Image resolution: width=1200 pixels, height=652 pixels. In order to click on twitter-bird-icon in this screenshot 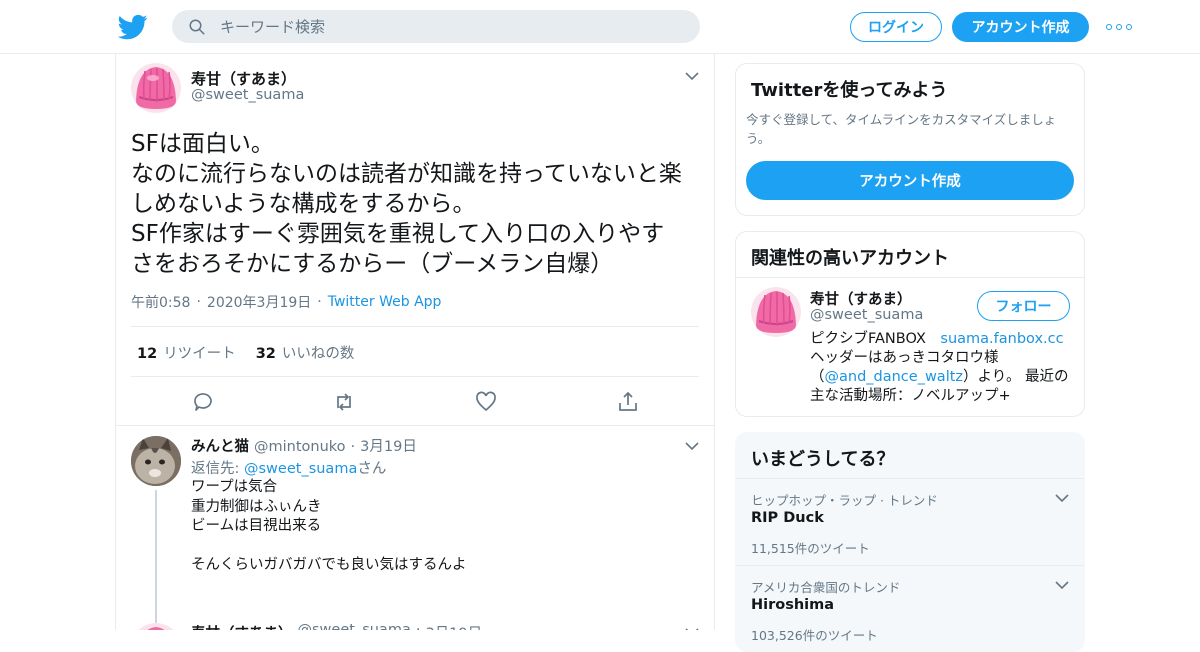, I will do `click(133, 27)`.